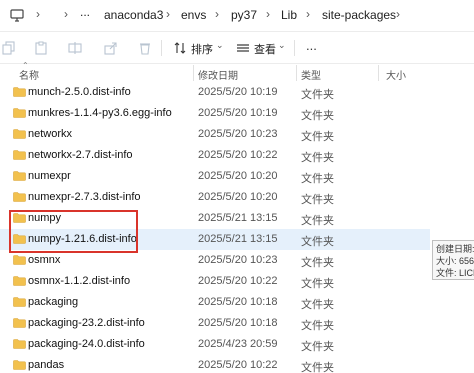  Describe the element at coordinates (244, 15) in the screenshot. I see `breadcrumb-item-py37: py37` at that location.